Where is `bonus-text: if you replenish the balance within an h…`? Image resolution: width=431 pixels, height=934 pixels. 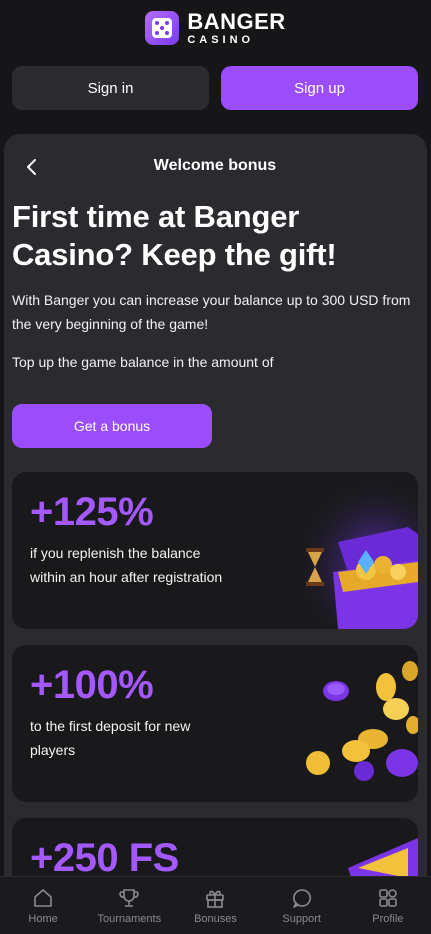
bonus-text: if you replenish the balance within an h… is located at coordinates (126, 564).